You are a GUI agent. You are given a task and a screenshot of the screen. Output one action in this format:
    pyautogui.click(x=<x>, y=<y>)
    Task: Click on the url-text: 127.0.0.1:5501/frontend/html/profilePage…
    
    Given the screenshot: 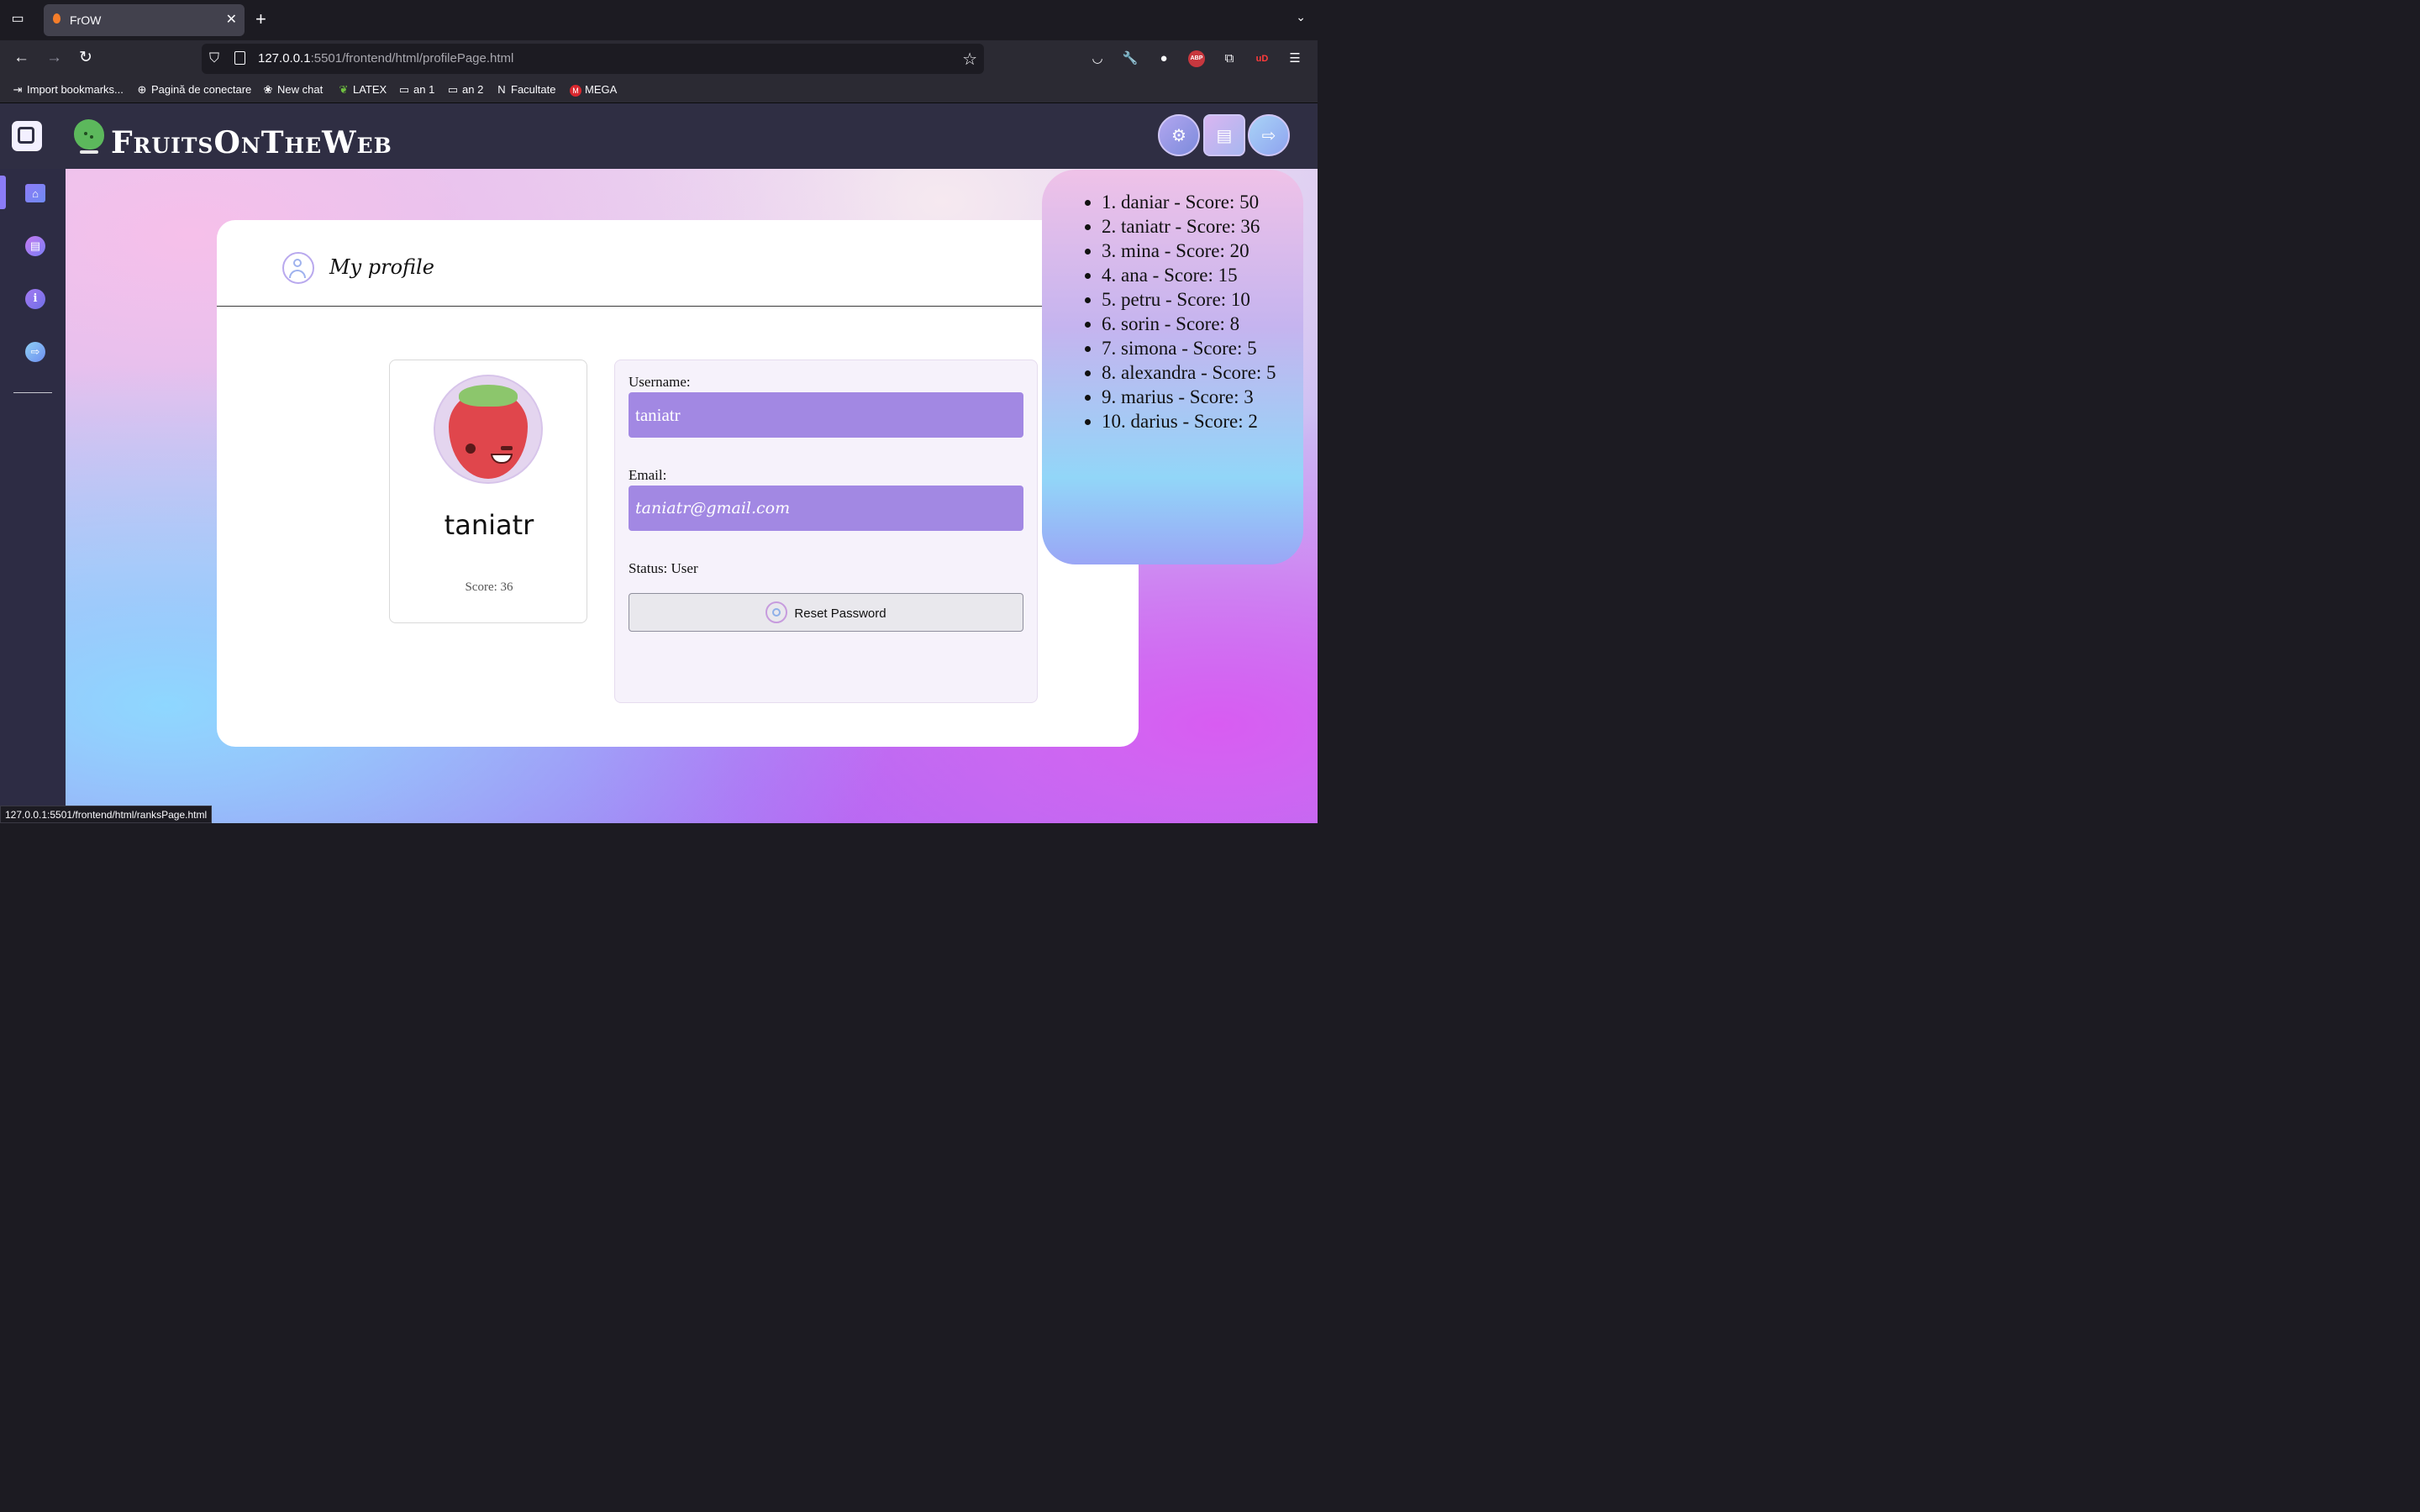 What is the action you would take?
    pyautogui.click(x=385, y=58)
    